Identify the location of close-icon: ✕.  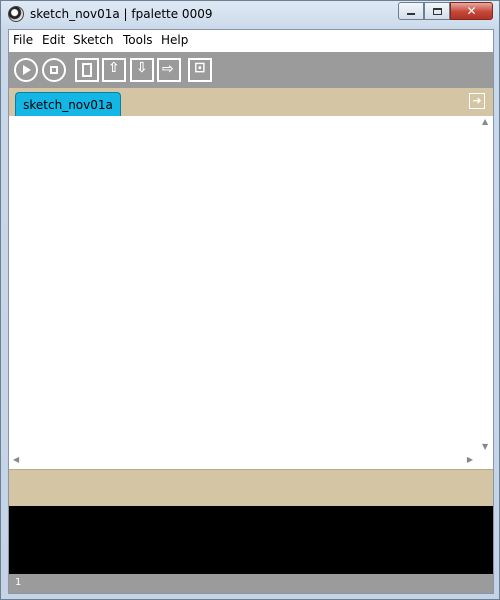
(471, 11).